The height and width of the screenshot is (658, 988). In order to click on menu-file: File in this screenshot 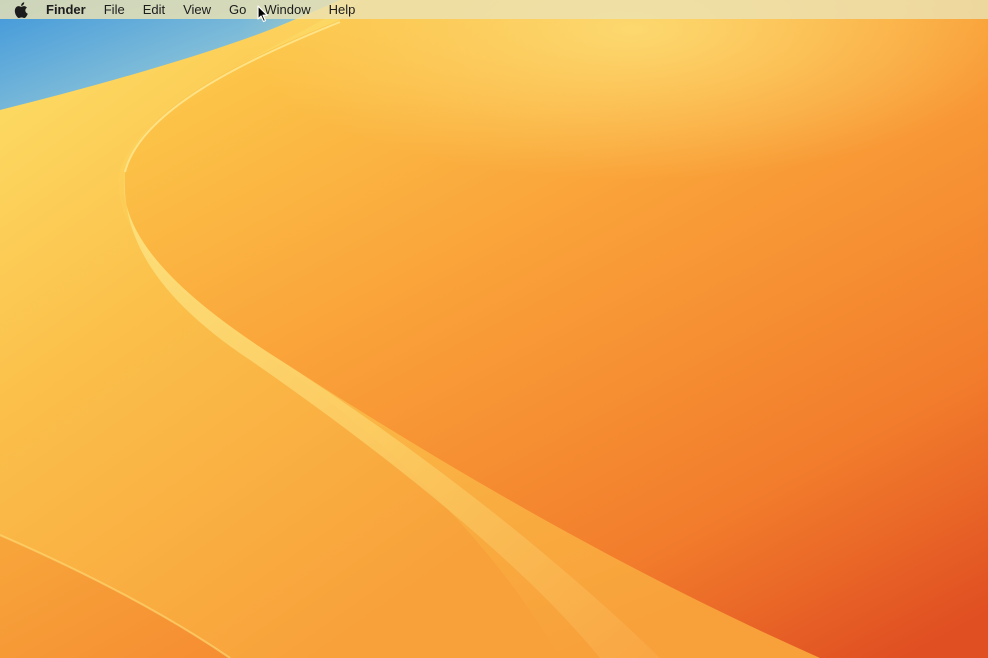, I will do `click(114, 9)`.